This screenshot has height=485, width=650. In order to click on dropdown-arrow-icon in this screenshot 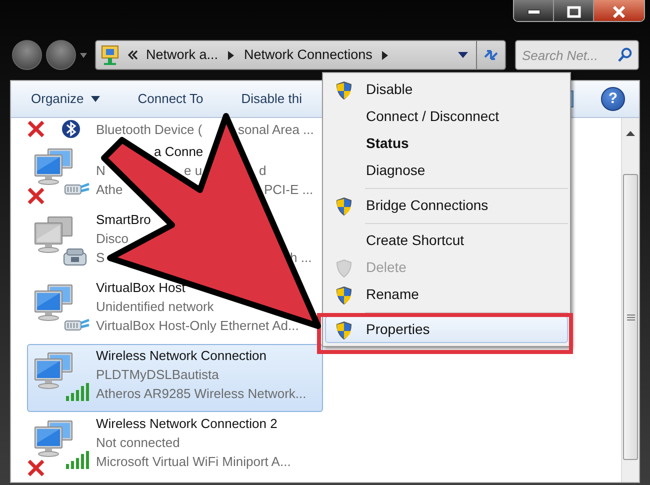, I will do `click(463, 55)`.